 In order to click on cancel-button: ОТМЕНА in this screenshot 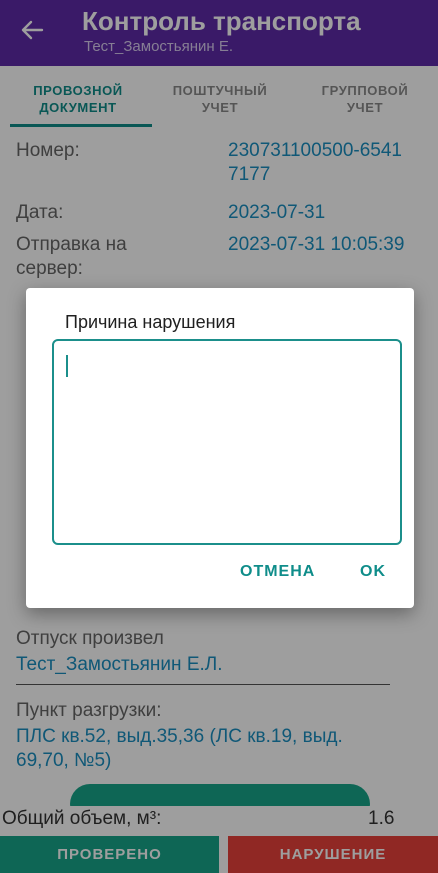, I will do `click(277, 572)`.